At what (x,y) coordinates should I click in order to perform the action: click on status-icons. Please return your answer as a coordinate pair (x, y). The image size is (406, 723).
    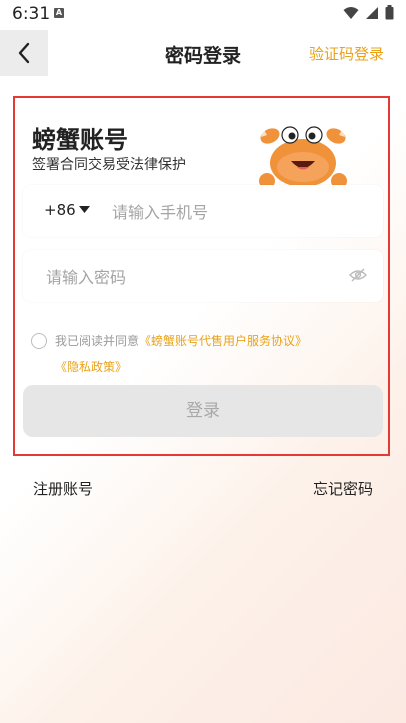
    Looking at the image, I should click on (368, 12).